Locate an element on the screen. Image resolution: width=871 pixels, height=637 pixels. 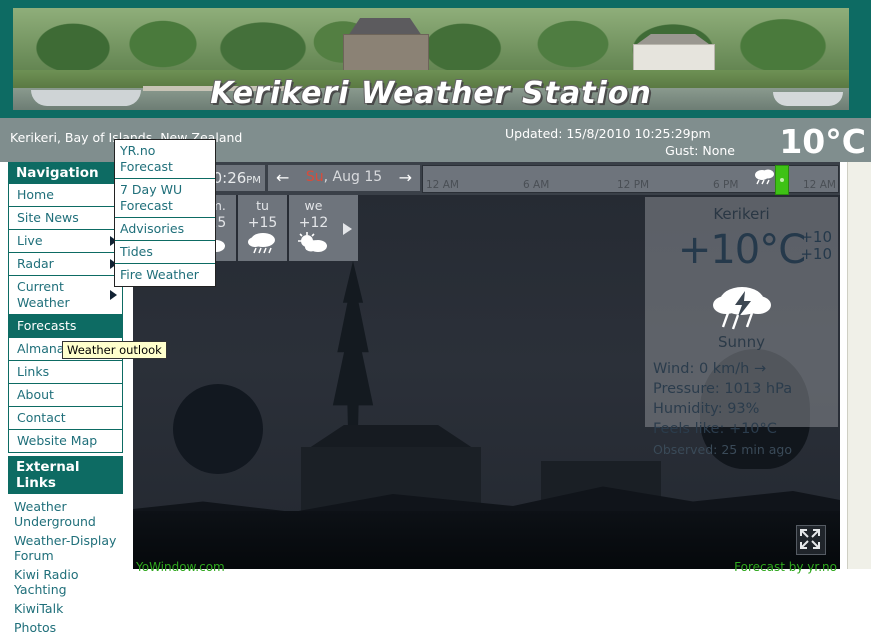
panel-temperature-block: +10°C +10 +10 is located at coordinates (741, 251).